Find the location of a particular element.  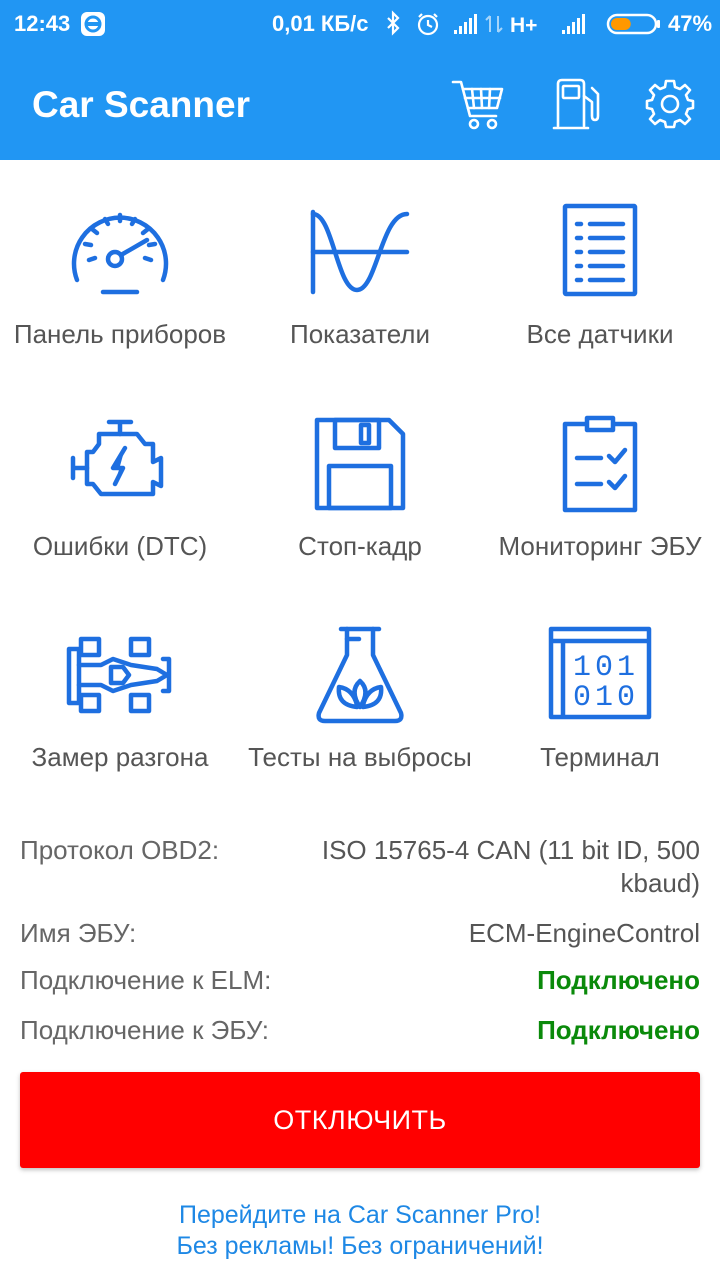

menu-item-freeze-frame: Стоп-кадр is located at coordinates (360, 477).